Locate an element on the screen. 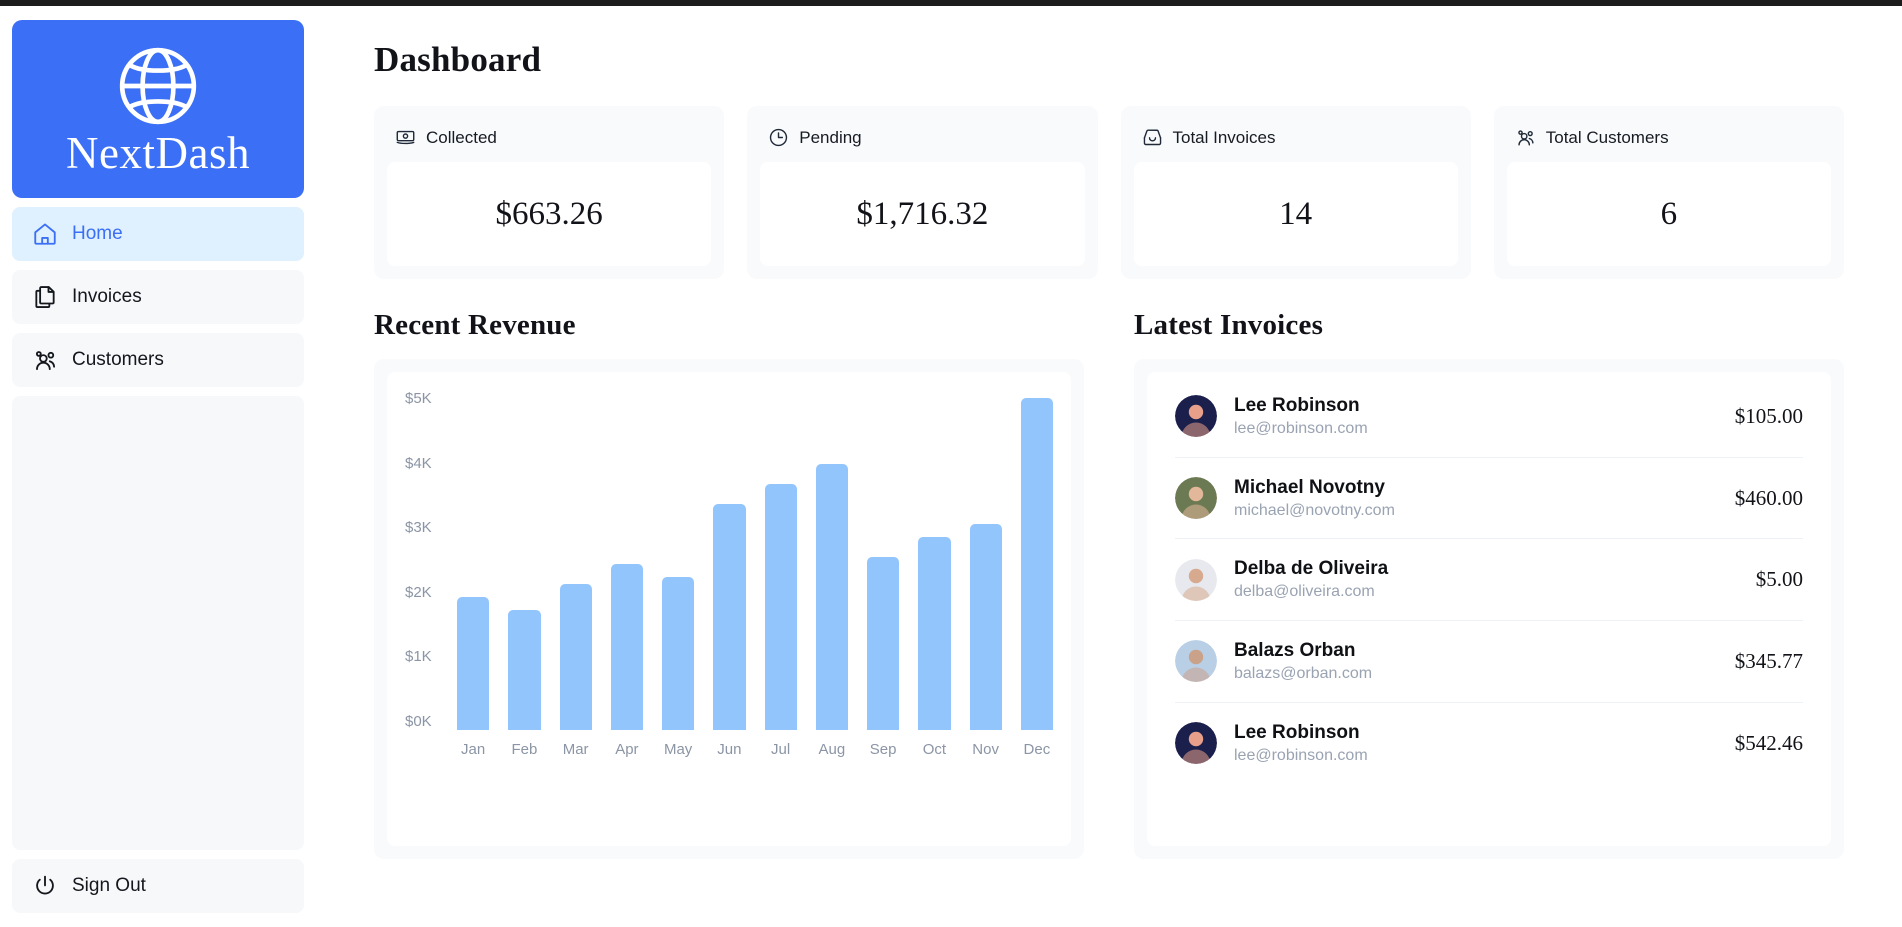  sidebar-item-customers: Customers is located at coordinates (158, 360).